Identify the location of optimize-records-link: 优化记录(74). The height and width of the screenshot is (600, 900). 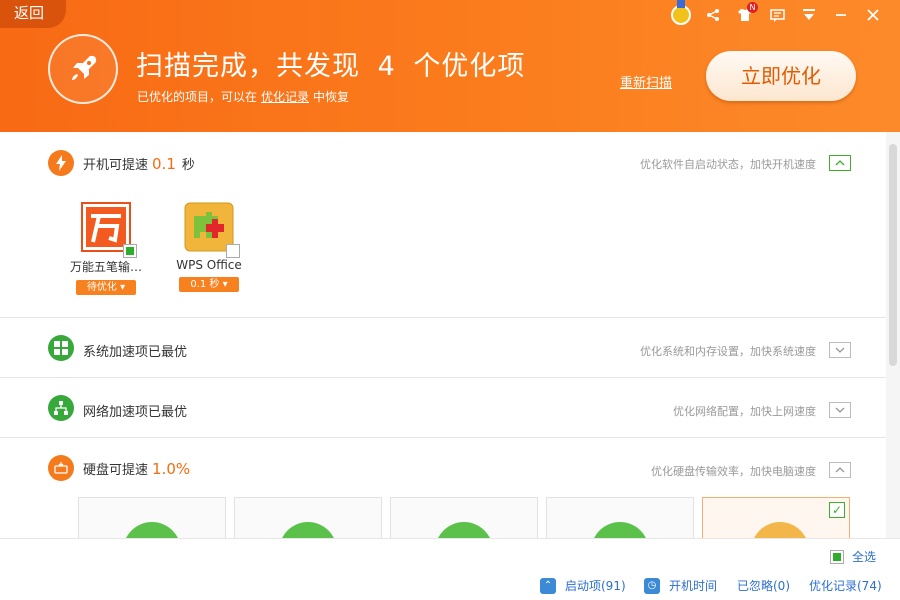
(845, 585).